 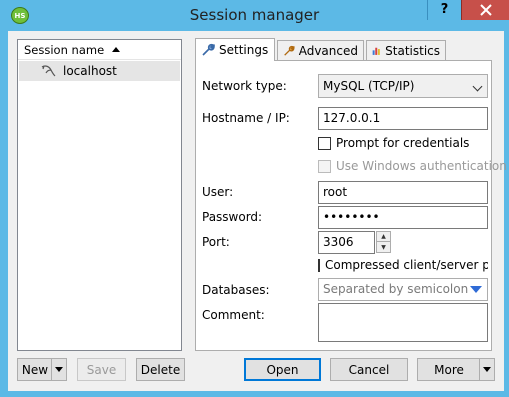 What do you see at coordinates (232, 217) in the screenshot?
I see `password-label: Password:` at bounding box center [232, 217].